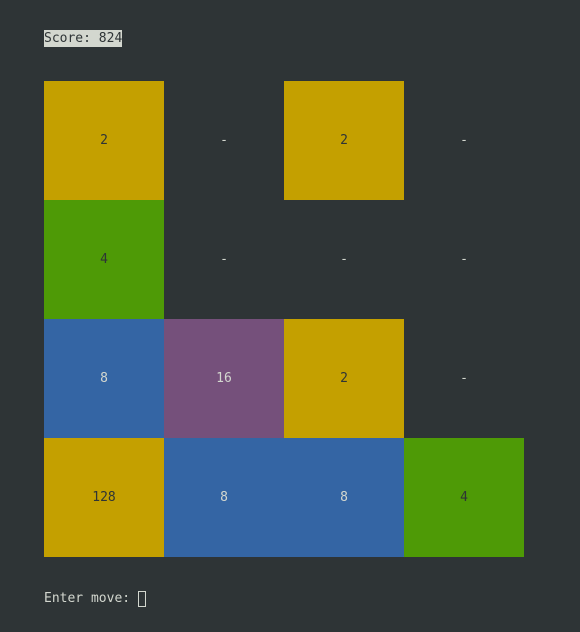 Image resolution: width=580 pixels, height=632 pixels. I want to click on tile-r2c2: 2, so click(344, 378).